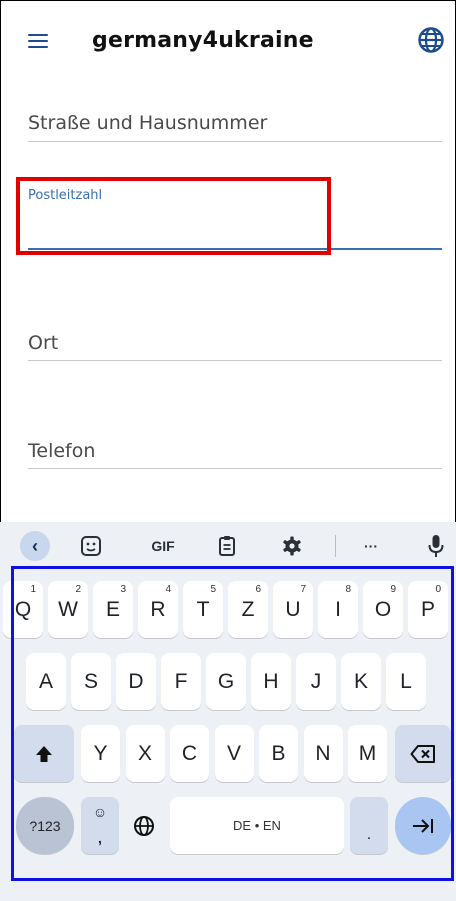 The width and height of the screenshot is (456, 901). I want to click on clipboard-icon, so click(227, 546).